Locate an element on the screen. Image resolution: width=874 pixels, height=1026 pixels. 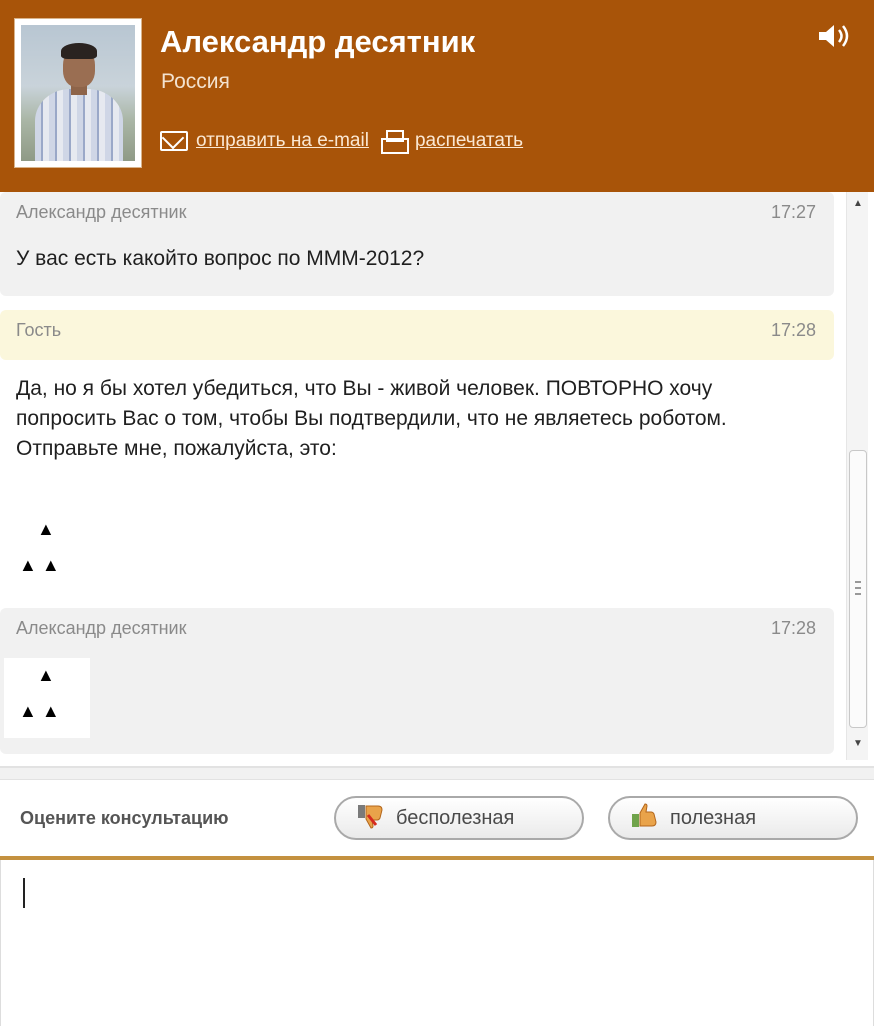
rating-label: Оцените консультацию is located at coordinates (124, 818).